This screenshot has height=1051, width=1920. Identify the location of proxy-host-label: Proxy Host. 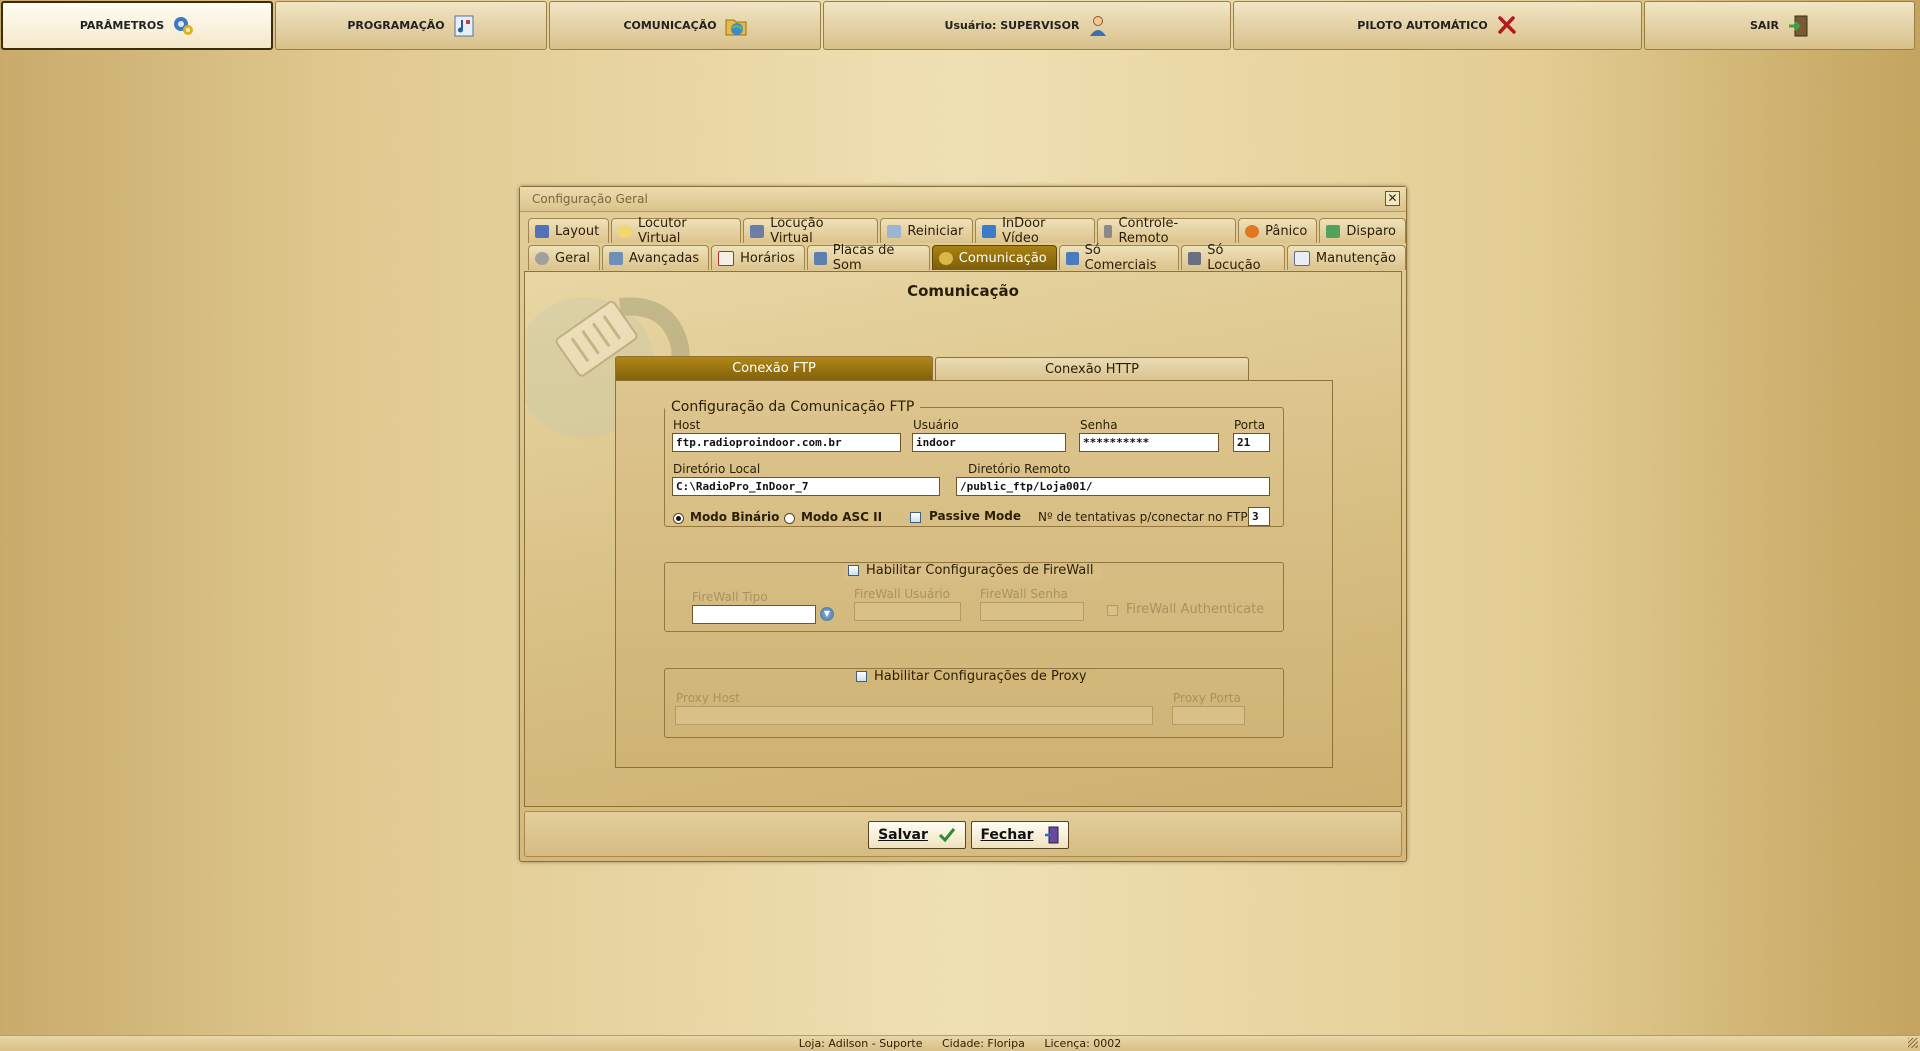
(708, 698).